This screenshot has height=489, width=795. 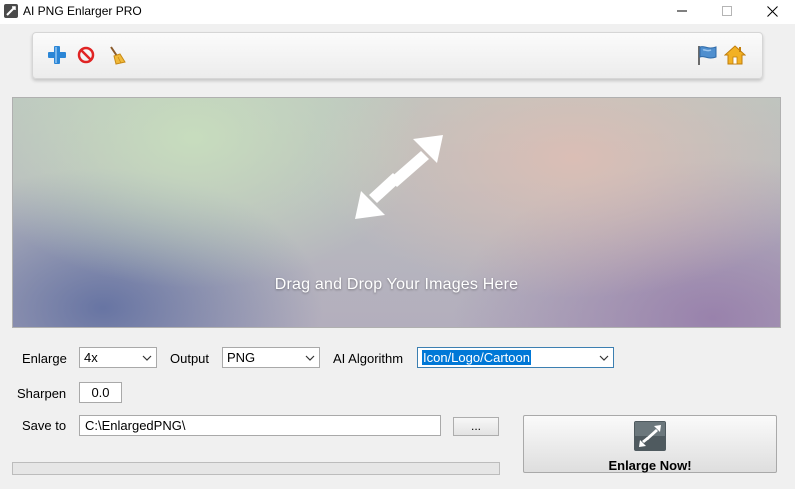 I want to click on sharpen-input: 0.0, so click(x=100, y=392).